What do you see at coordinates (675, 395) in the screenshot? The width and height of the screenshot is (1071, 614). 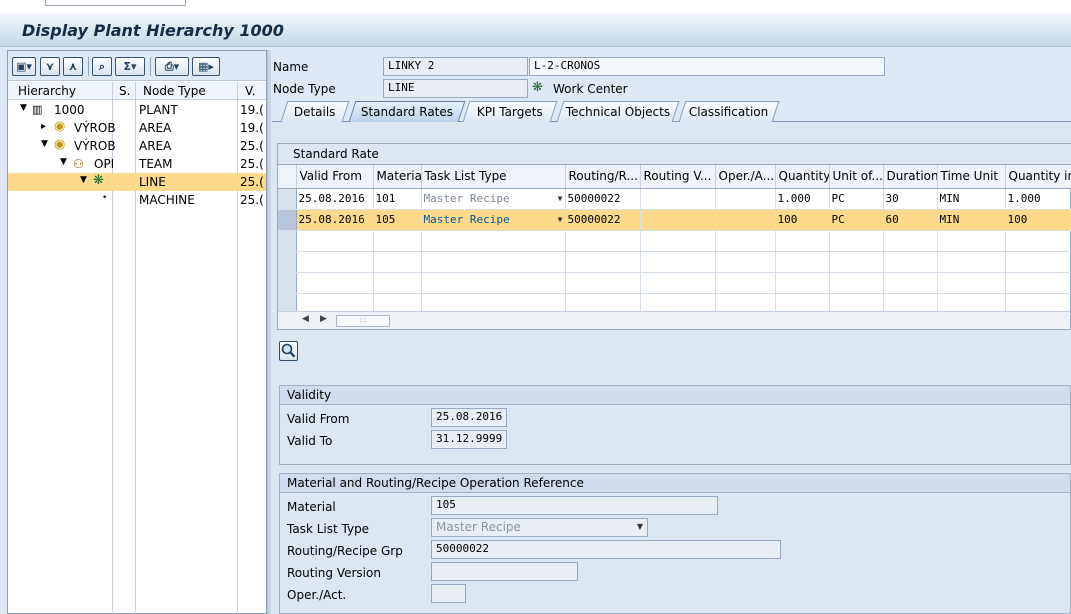 I see `validity-title: Validity` at bounding box center [675, 395].